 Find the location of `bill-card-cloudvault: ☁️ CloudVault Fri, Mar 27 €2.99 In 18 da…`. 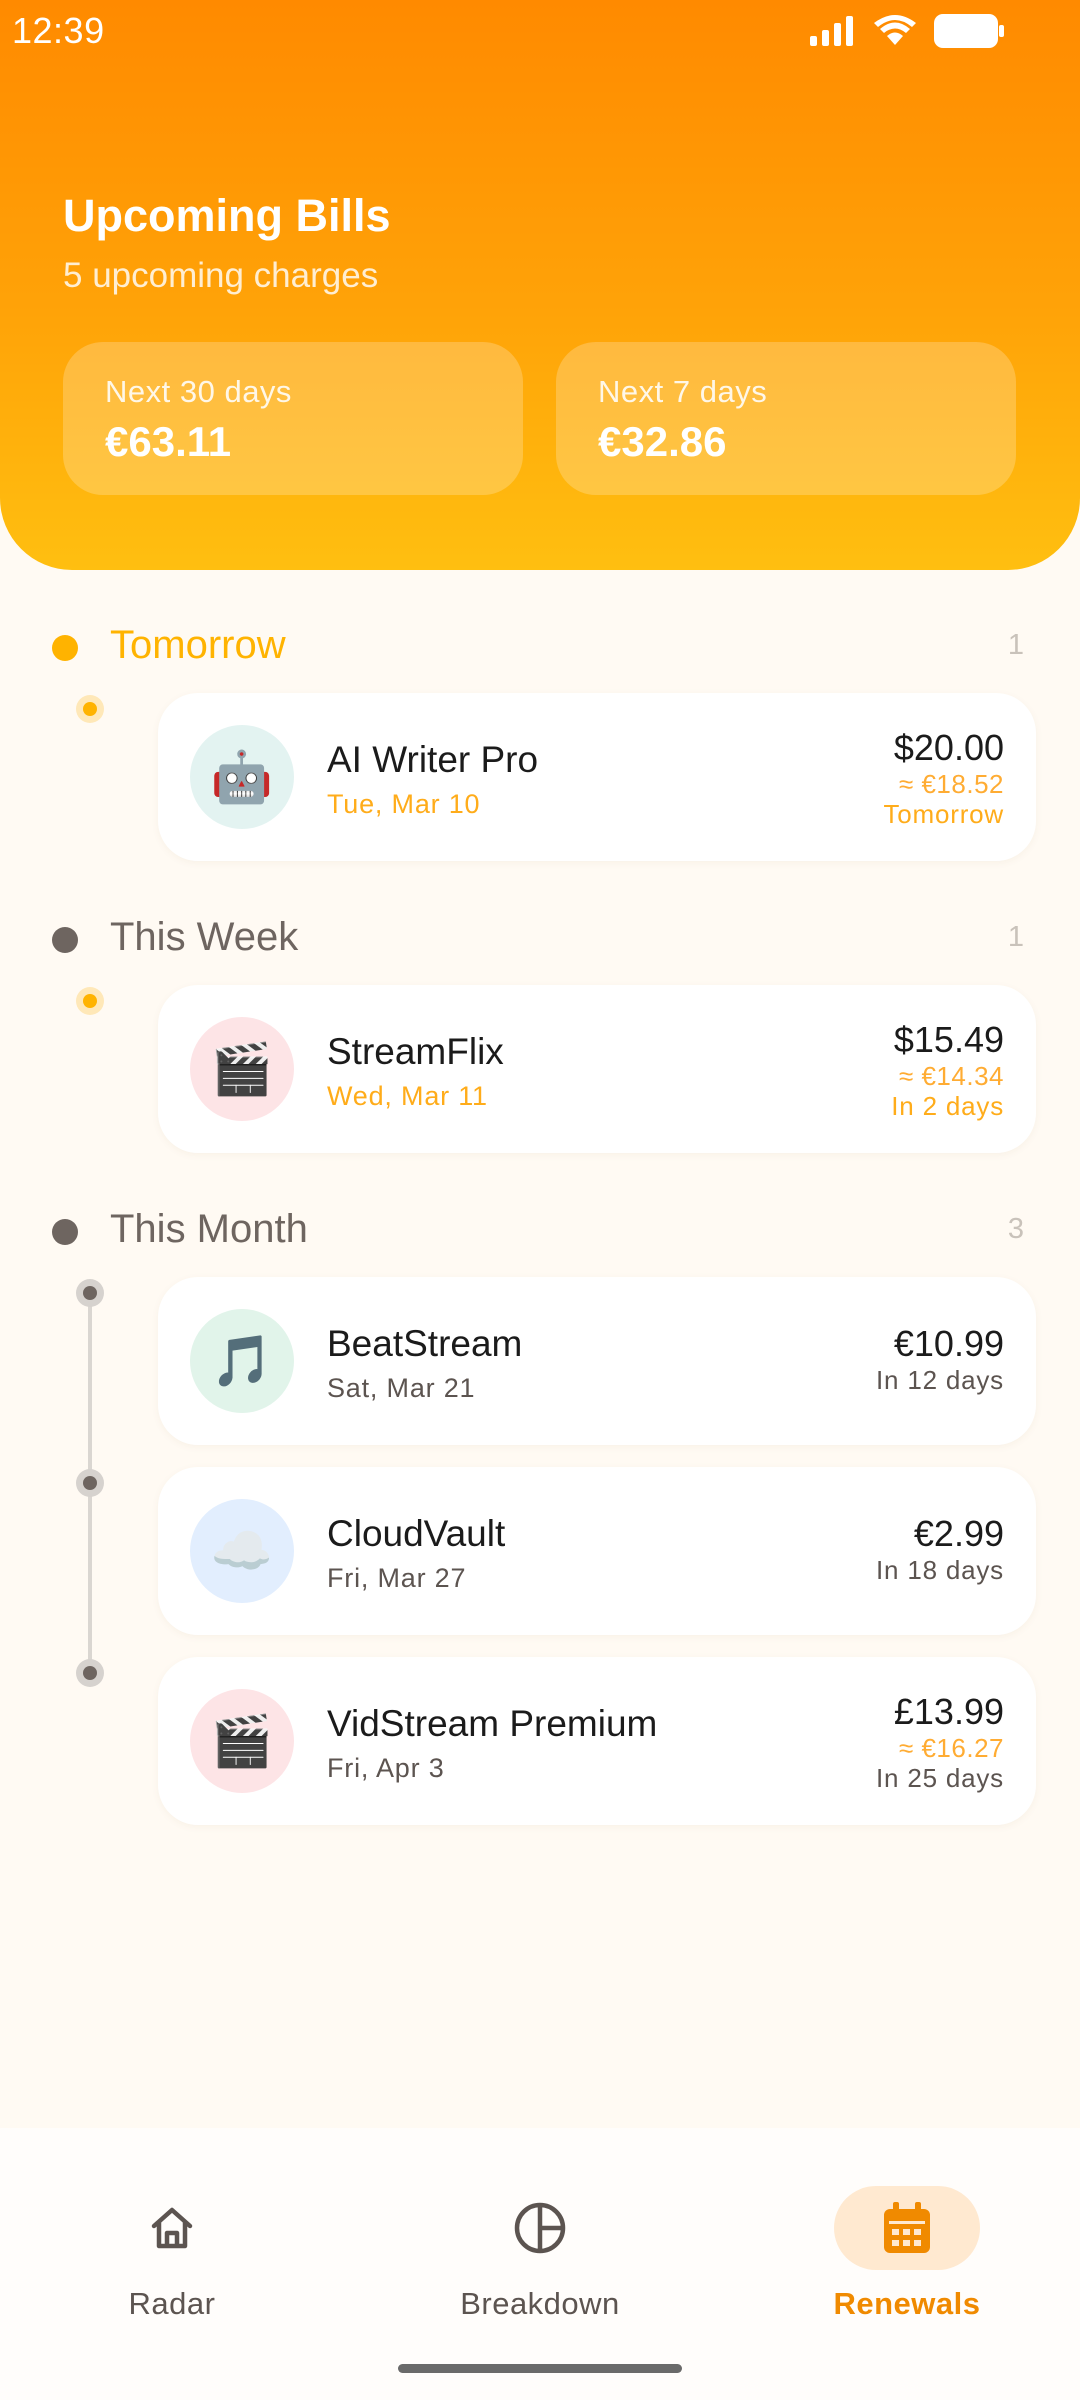

bill-card-cloudvault: ☁️ CloudVault Fri, Mar 27 €2.99 In 18 da… is located at coordinates (597, 1551).